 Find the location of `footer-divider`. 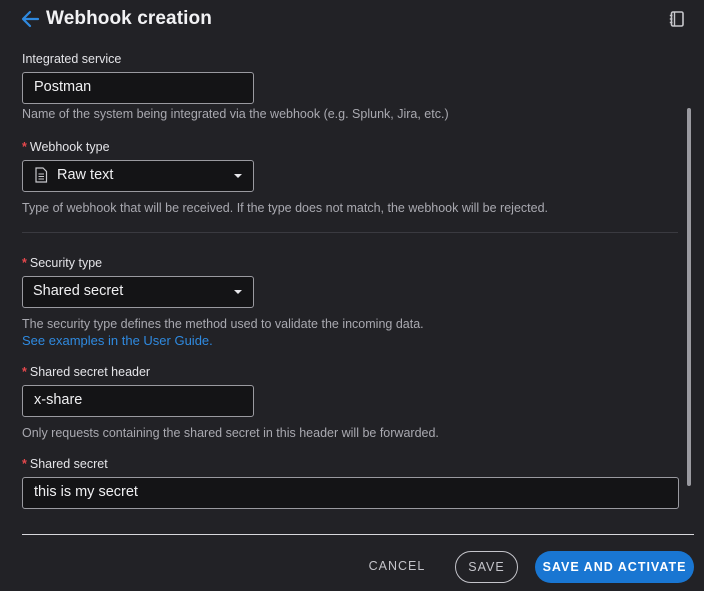

footer-divider is located at coordinates (358, 534).